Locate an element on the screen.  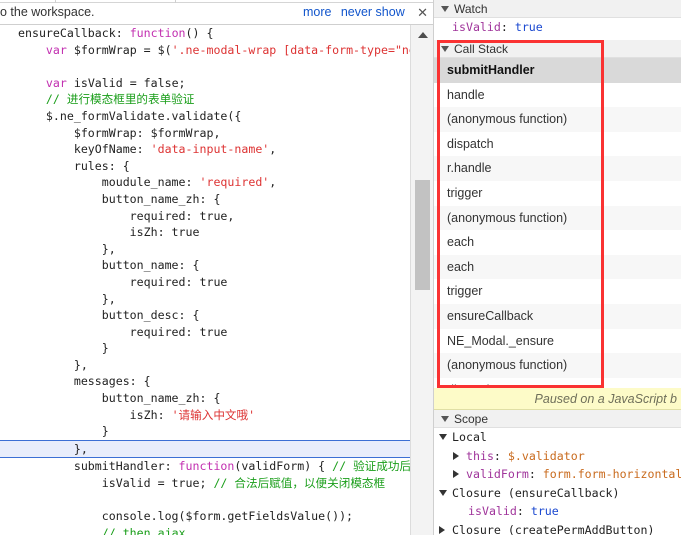
call-stack-frame: ensureCallback is located at coordinates (557, 316).